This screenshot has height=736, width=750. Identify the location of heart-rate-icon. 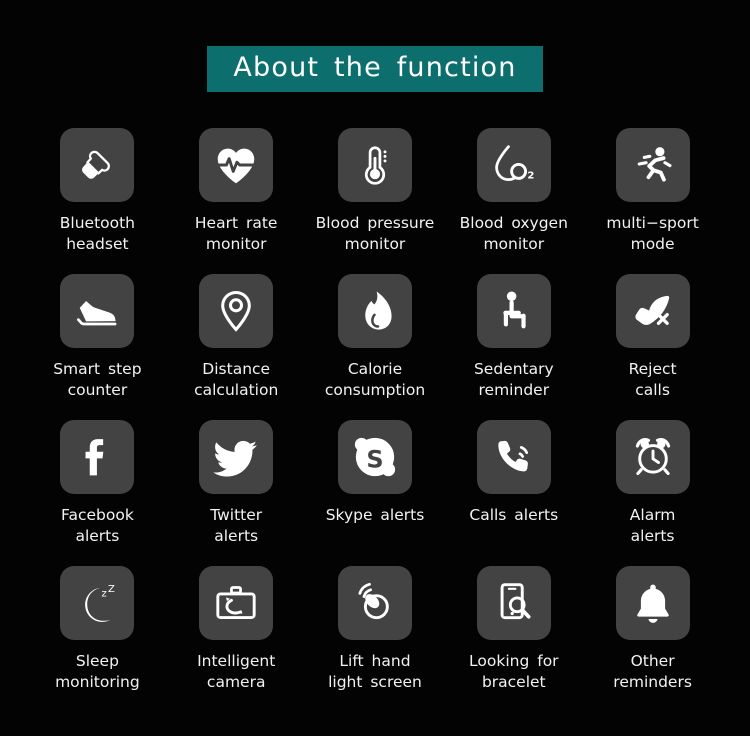
(236, 165).